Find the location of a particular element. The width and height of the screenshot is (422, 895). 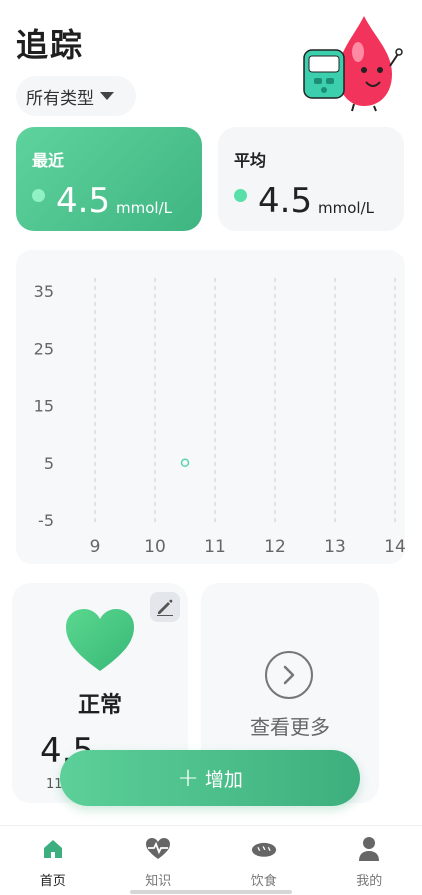

blood-drop-mascot-illustration is located at coordinates (353, 64).